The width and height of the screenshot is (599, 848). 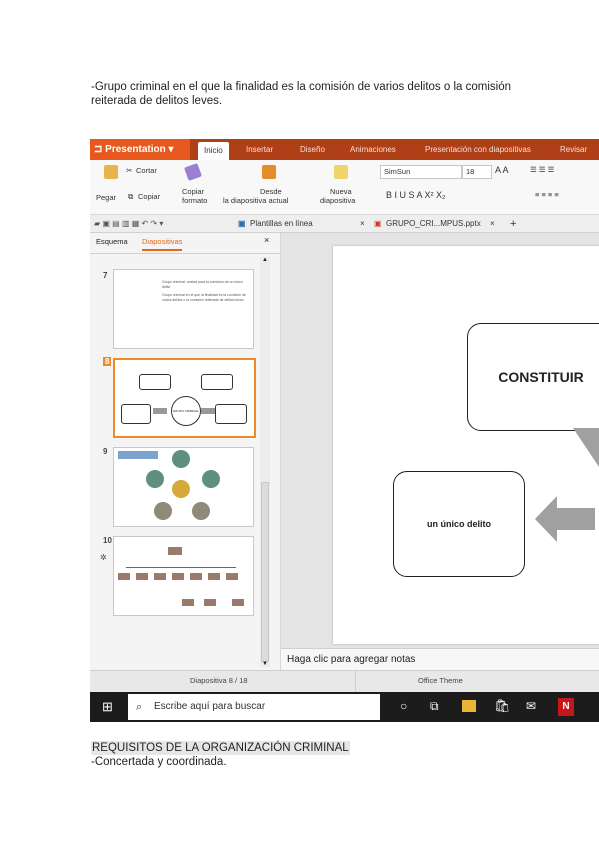 I want to click on new-tab-icon: +, so click(x=513, y=224).